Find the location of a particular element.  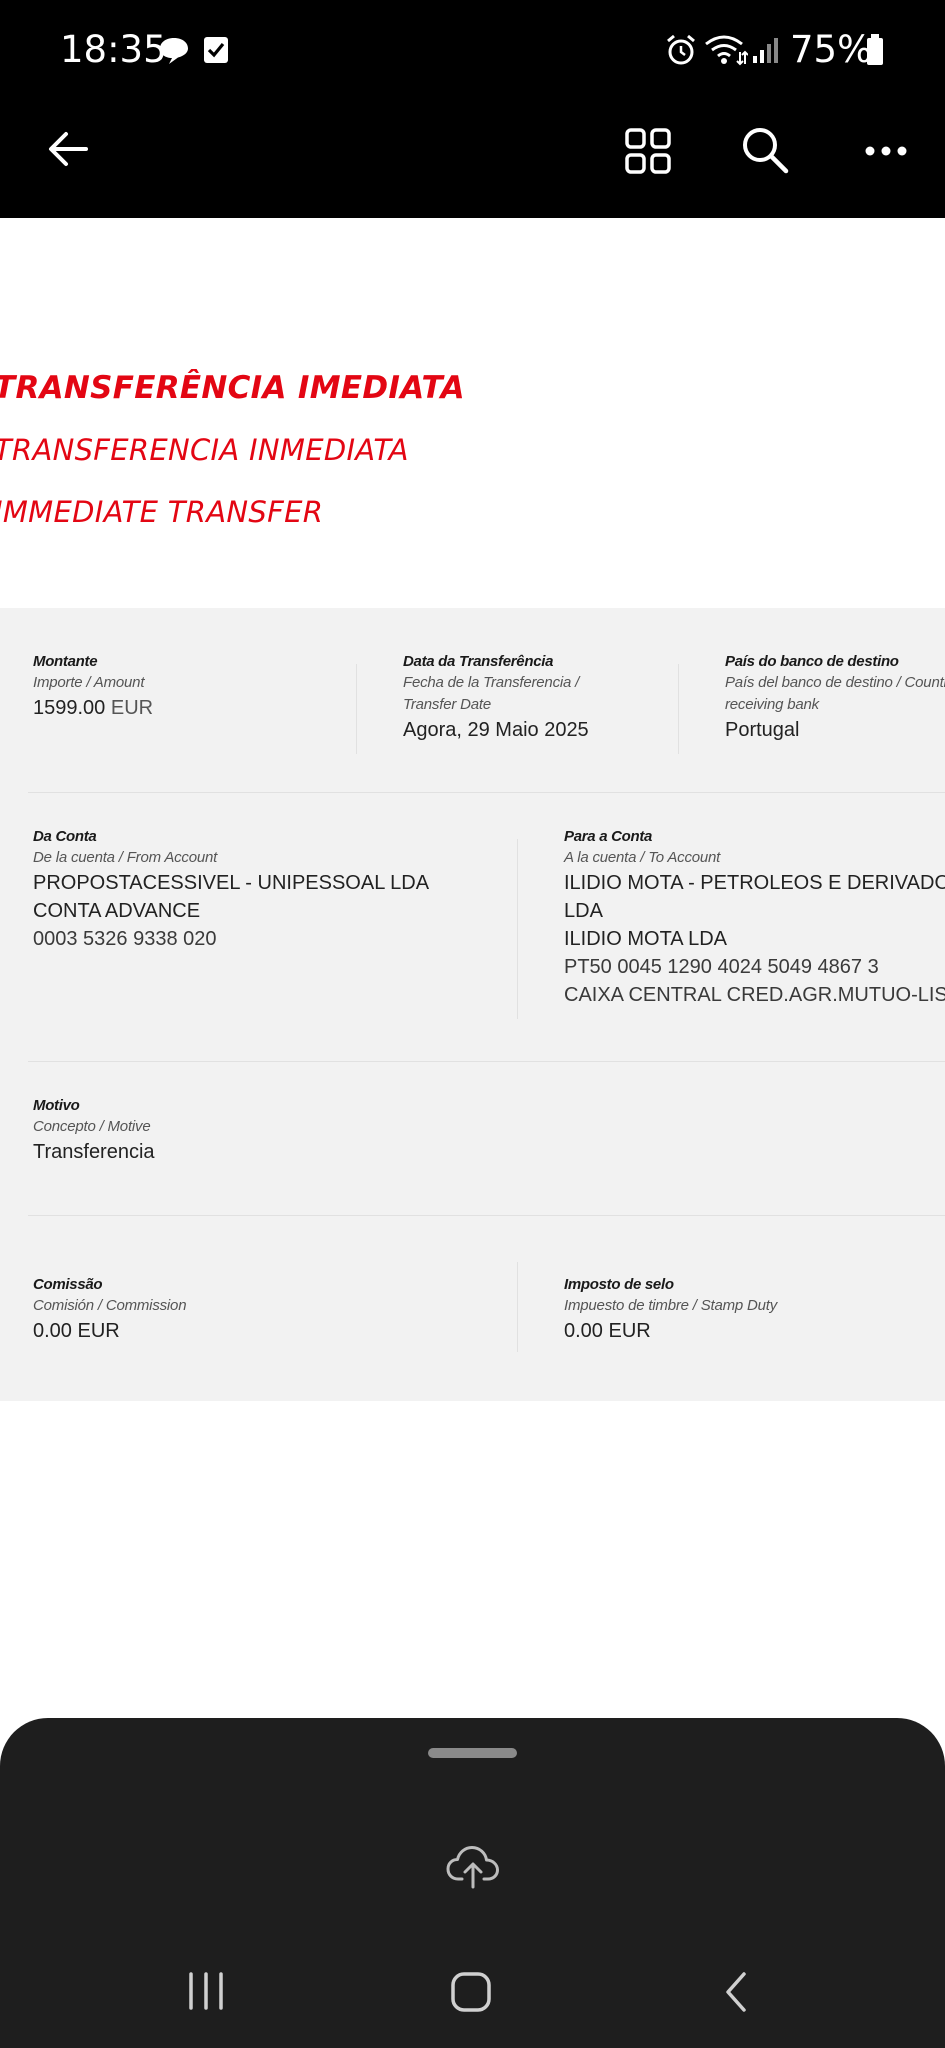

commission-value: 0.00 EUR is located at coordinates (76, 1331).